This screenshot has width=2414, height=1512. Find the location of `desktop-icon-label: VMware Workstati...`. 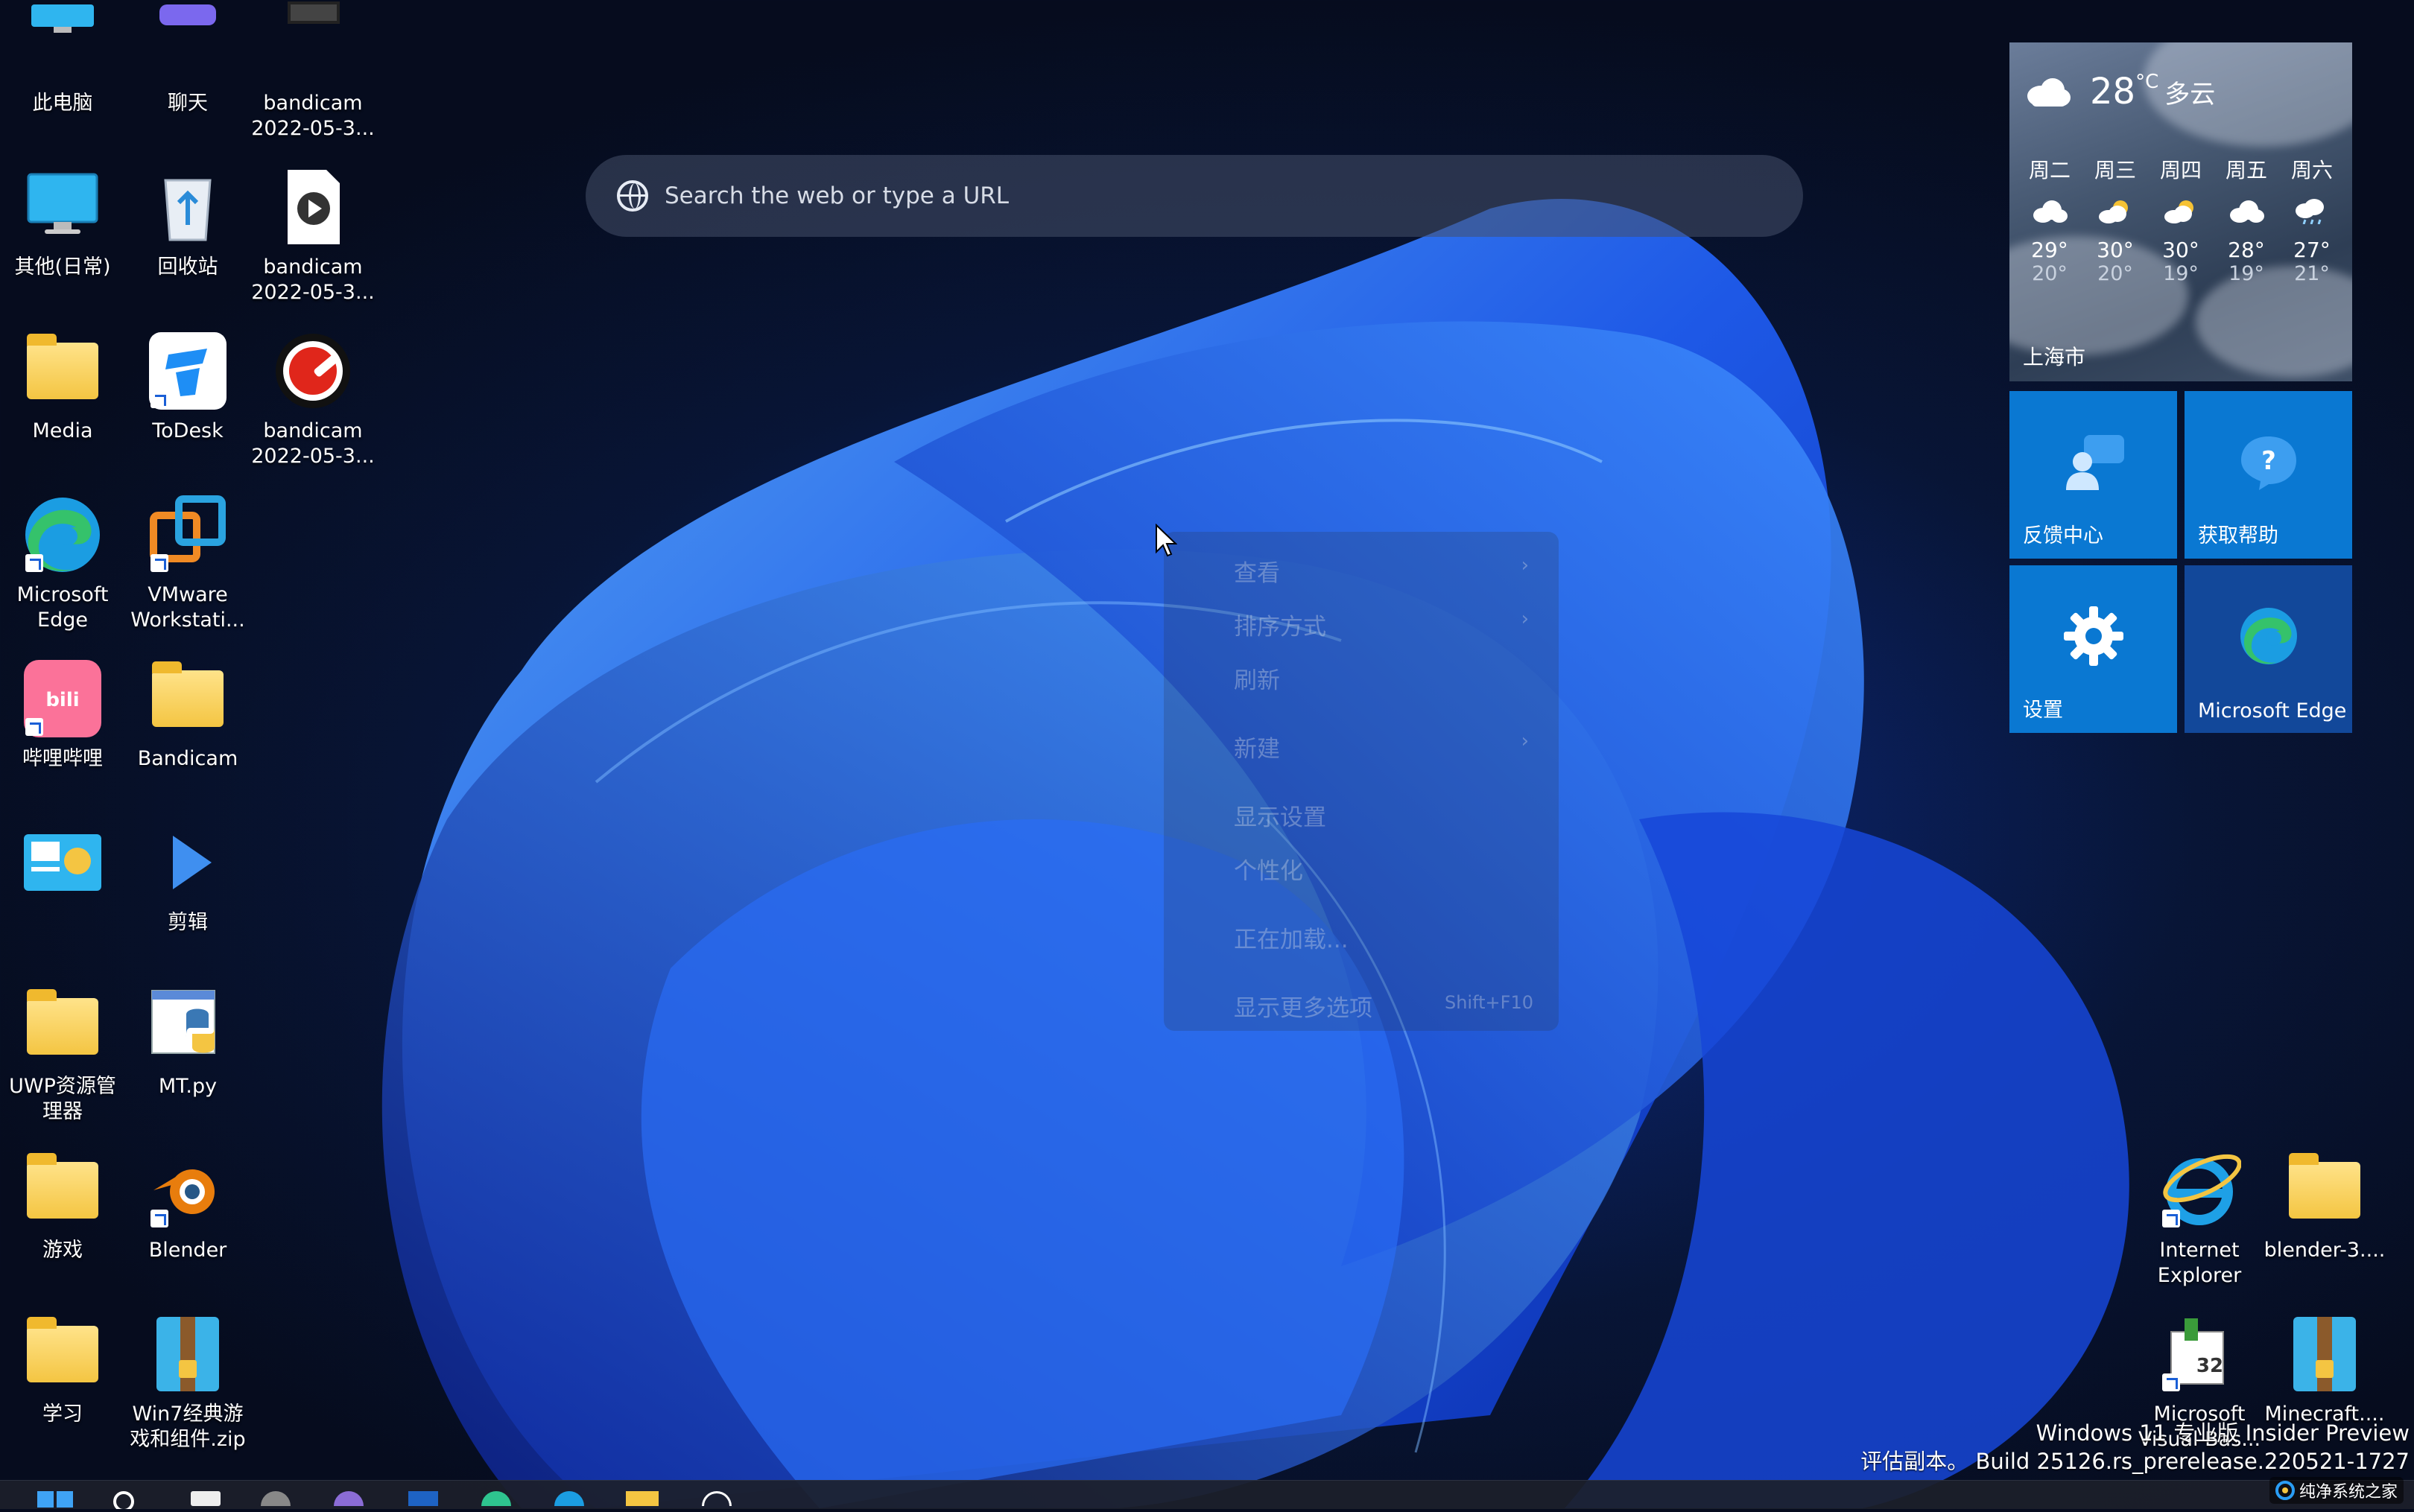

desktop-icon-label: VMware Workstati... is located at coordinates (187, 607).